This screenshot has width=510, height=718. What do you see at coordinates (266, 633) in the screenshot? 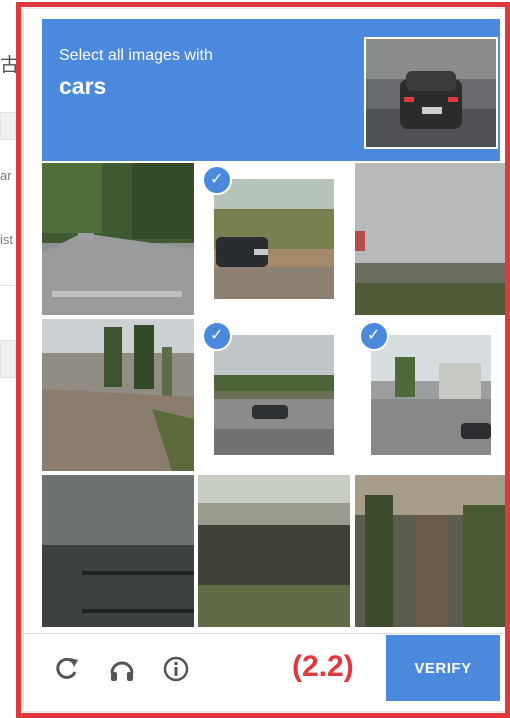
I see `footer-divider` at bounding box center [266, 633].